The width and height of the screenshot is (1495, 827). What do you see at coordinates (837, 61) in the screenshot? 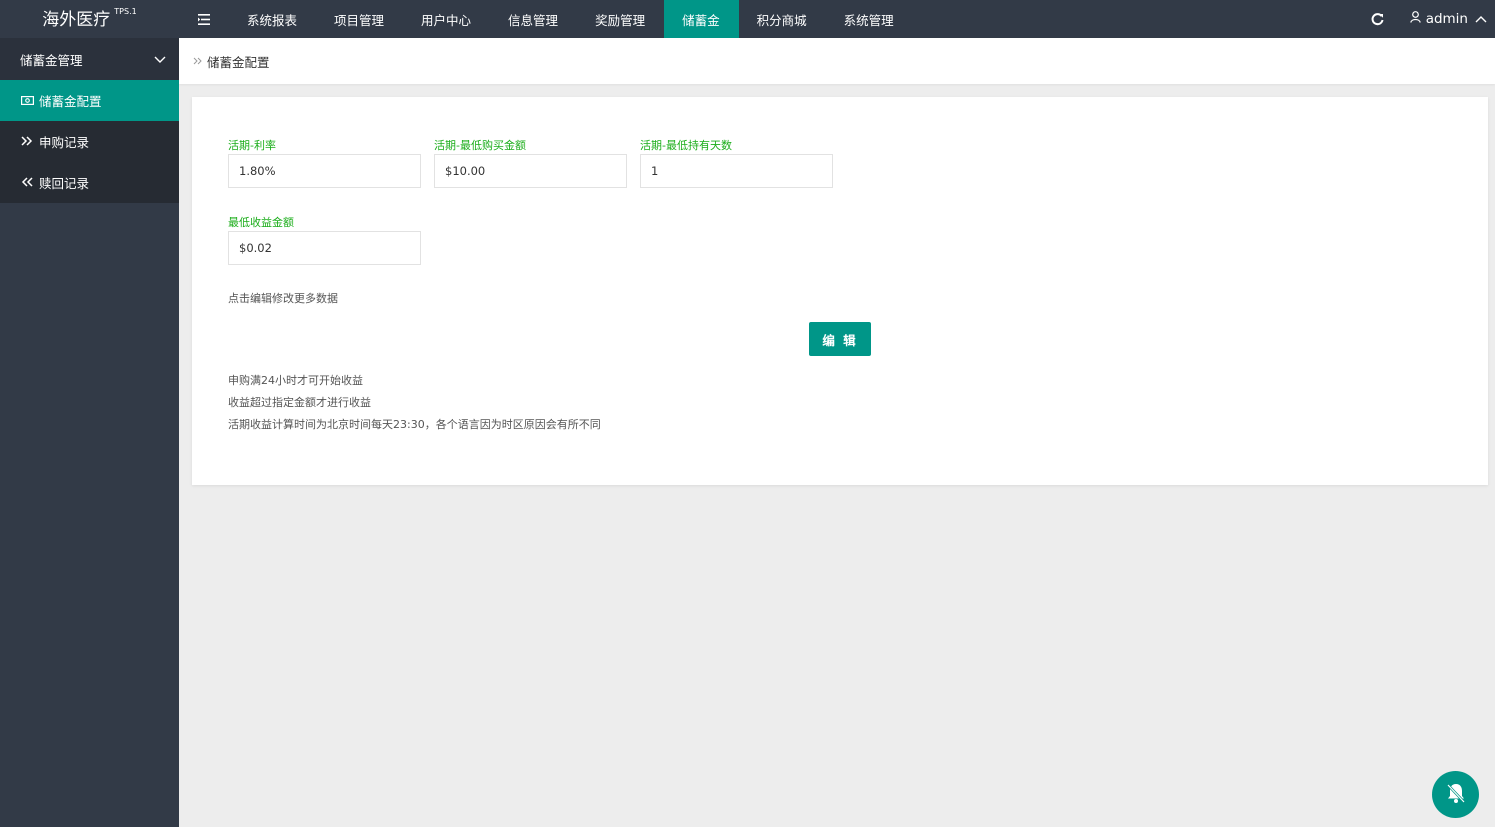
I see `breadcrumb: 储蓄金配置` at bounding box center [837, 61].